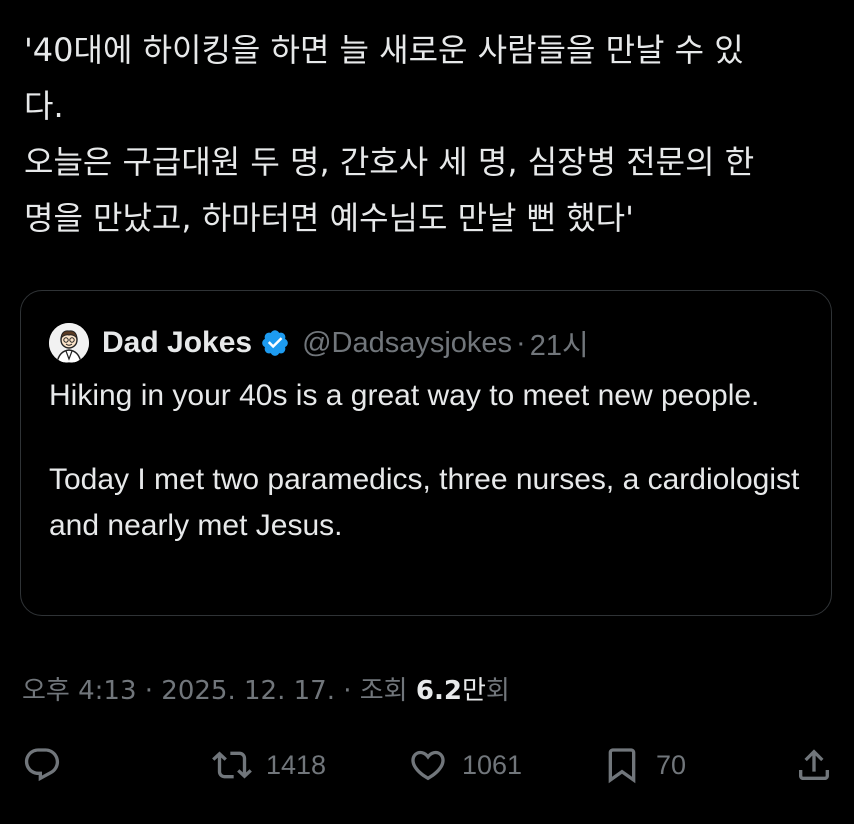 The height and width of the screenshot is (824, 854). I want to click on retweet-button: 1418, so click(269, 765).